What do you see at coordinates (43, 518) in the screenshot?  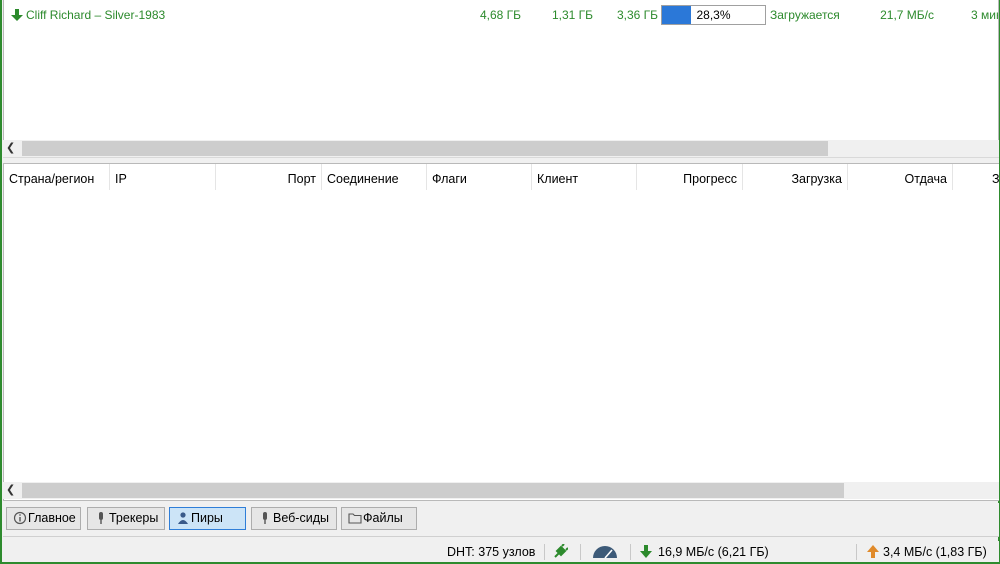 I see `tab-general: Главное` at bounding box center [43, 518].